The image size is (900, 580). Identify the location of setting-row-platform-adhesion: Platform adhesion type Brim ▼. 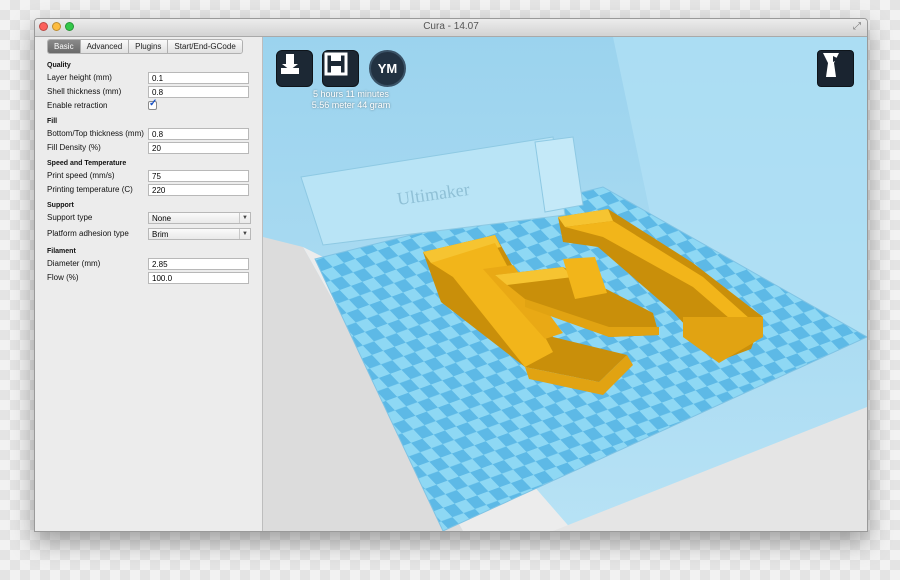
(148, 235).